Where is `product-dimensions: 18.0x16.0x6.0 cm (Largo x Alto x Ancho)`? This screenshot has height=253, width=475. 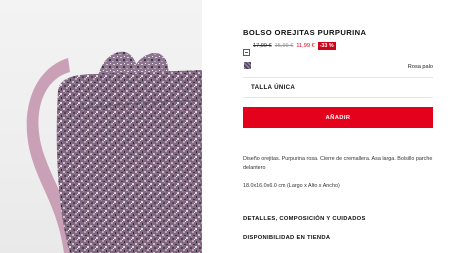 product-dimensions: 18.0x16.0x6.0 cm (Largo x Alto x Ancho) is located at coordinates (291, 186).